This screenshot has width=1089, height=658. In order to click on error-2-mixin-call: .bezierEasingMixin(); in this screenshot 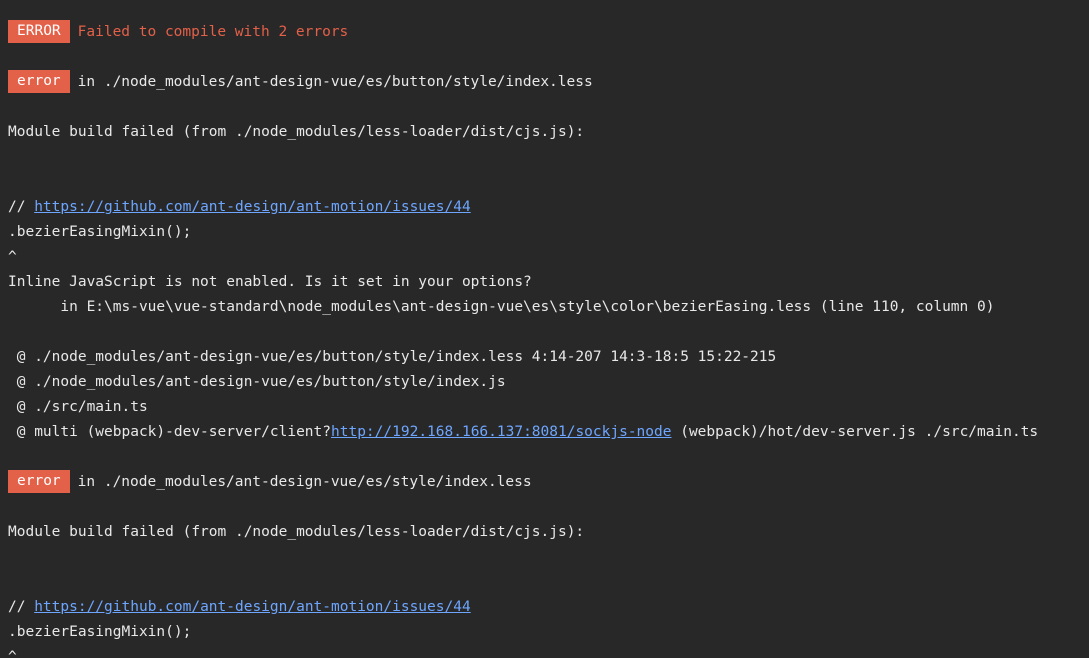, I will do `click(100, 632)`.